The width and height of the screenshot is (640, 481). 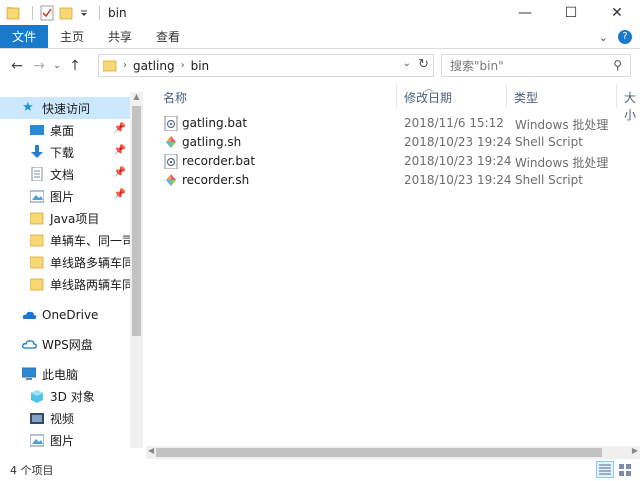 I want to click on expand-ribbon-icon: ⌄, so click(x=603, y=37).